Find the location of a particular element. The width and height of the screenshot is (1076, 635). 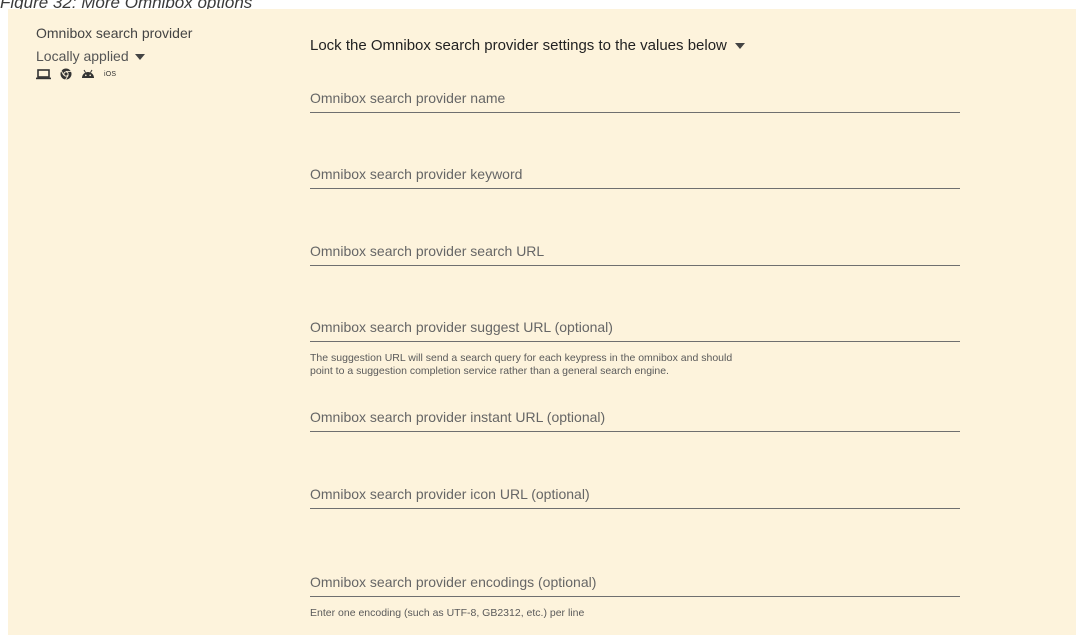

provider-suggest-url-field is located at coordinates (635, 328).